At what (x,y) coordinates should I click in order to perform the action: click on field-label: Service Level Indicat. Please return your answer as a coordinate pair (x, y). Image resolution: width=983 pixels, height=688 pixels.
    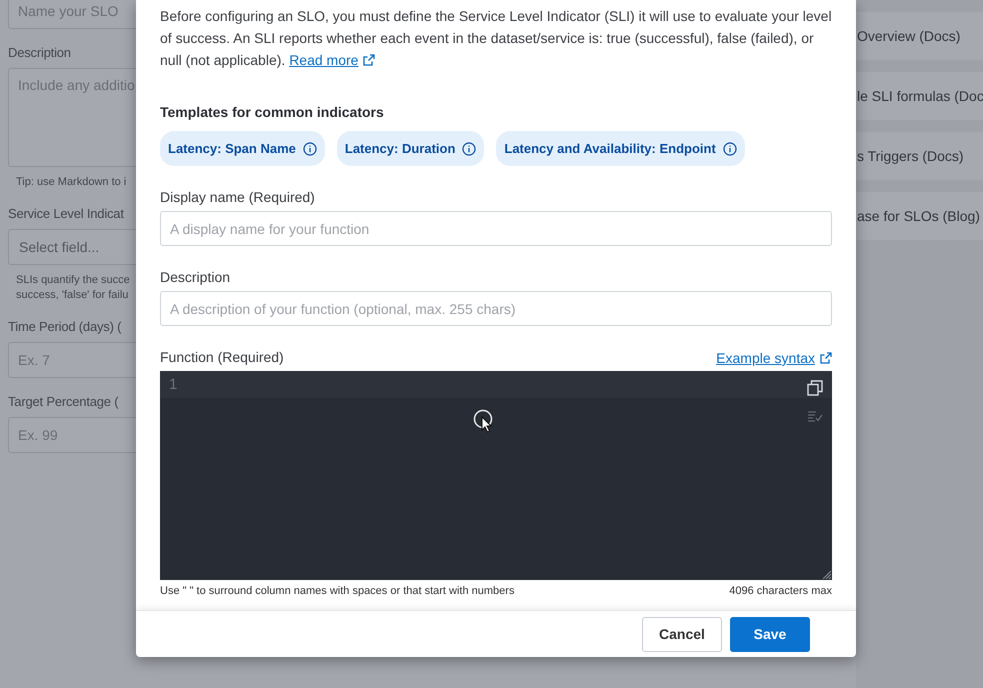
    Looking at the image, I should click on (66, 214).